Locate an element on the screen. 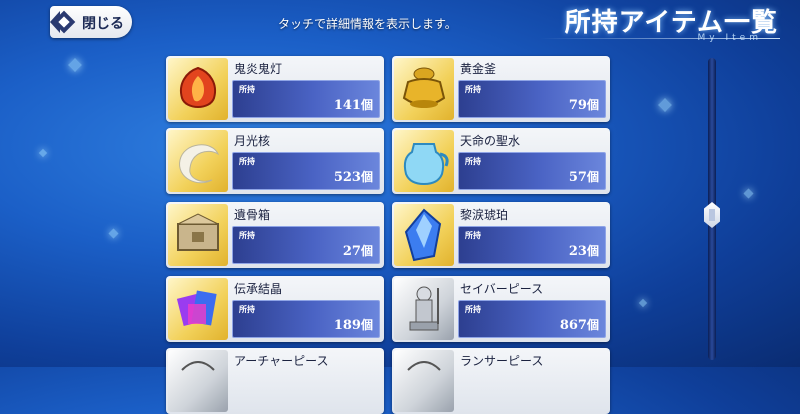 This screenshot has width=800, height=414. item-count-panel: 所持 79個 is located at coordinates (532, 99).